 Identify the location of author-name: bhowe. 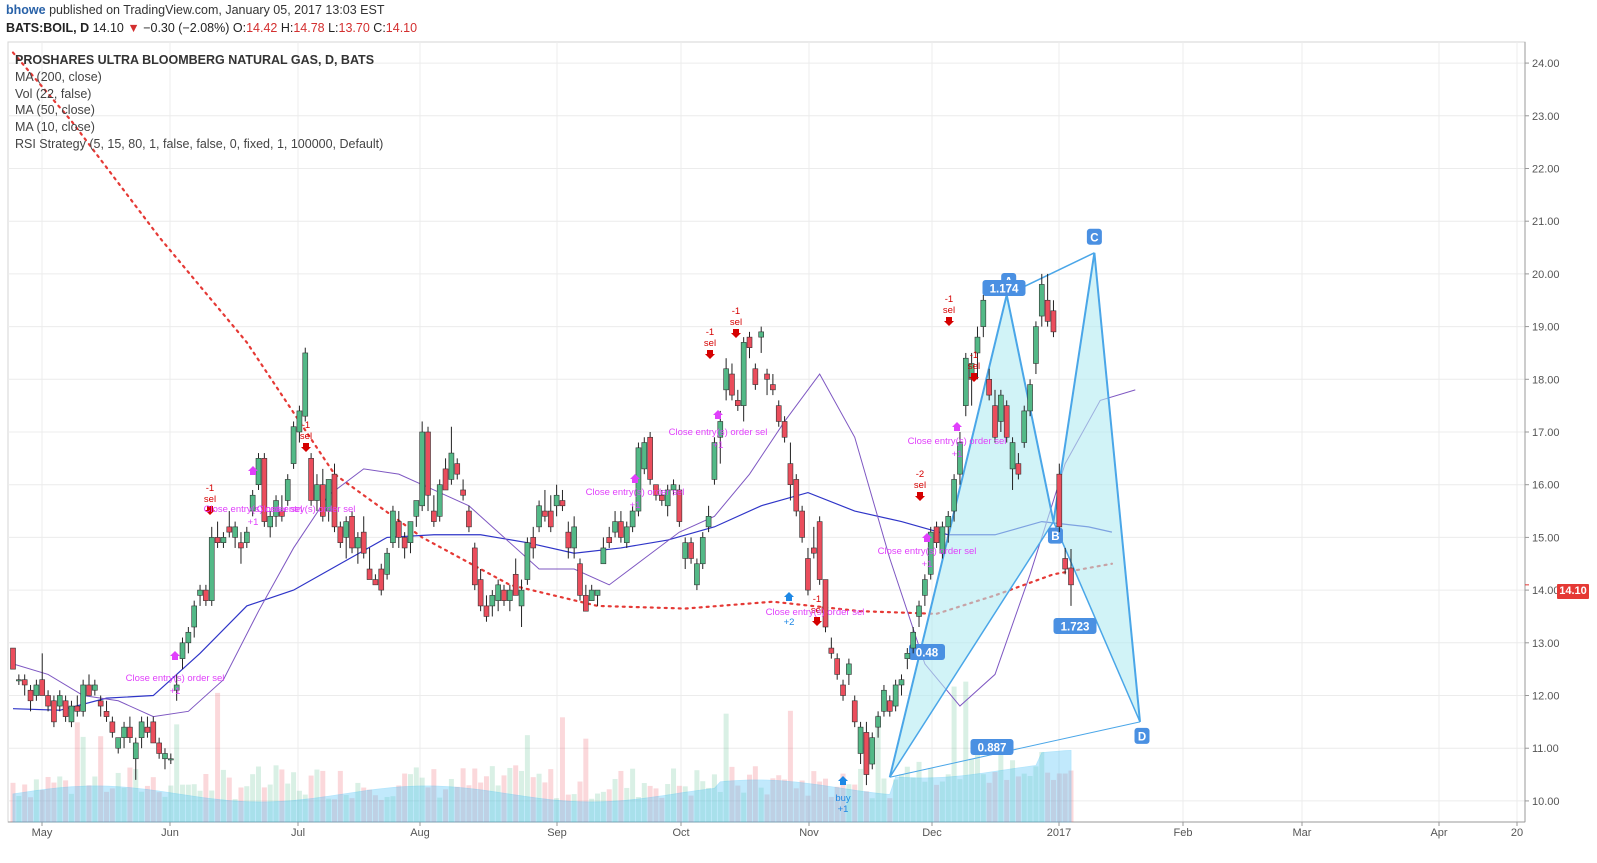
(26, 10).